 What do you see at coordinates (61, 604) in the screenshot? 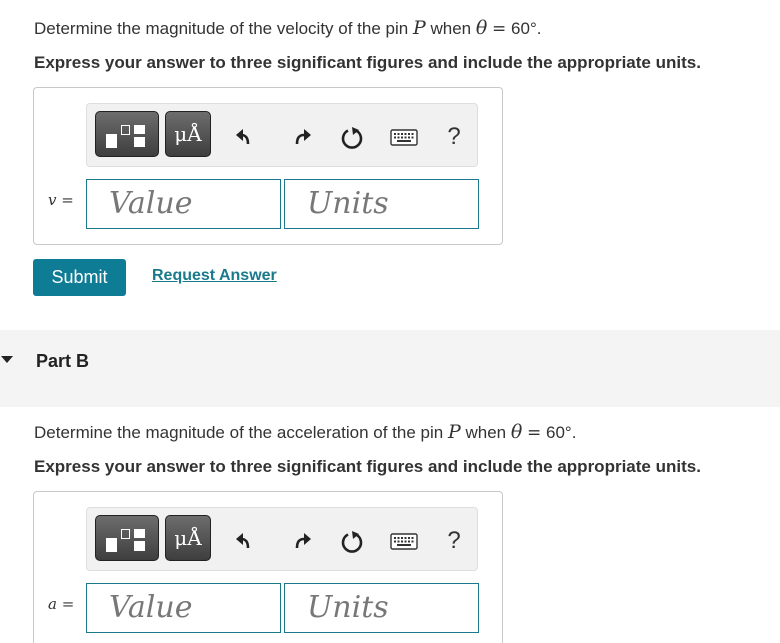
I see `part-b-variable-label: a =` at bounding box center [61, 604].